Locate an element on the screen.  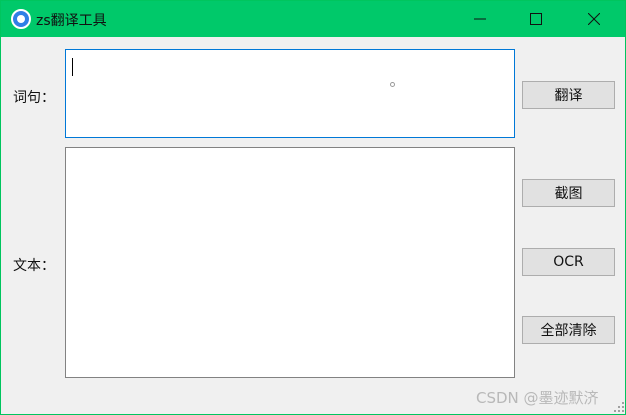
minimize-icon is located at coordinates (480, 19).